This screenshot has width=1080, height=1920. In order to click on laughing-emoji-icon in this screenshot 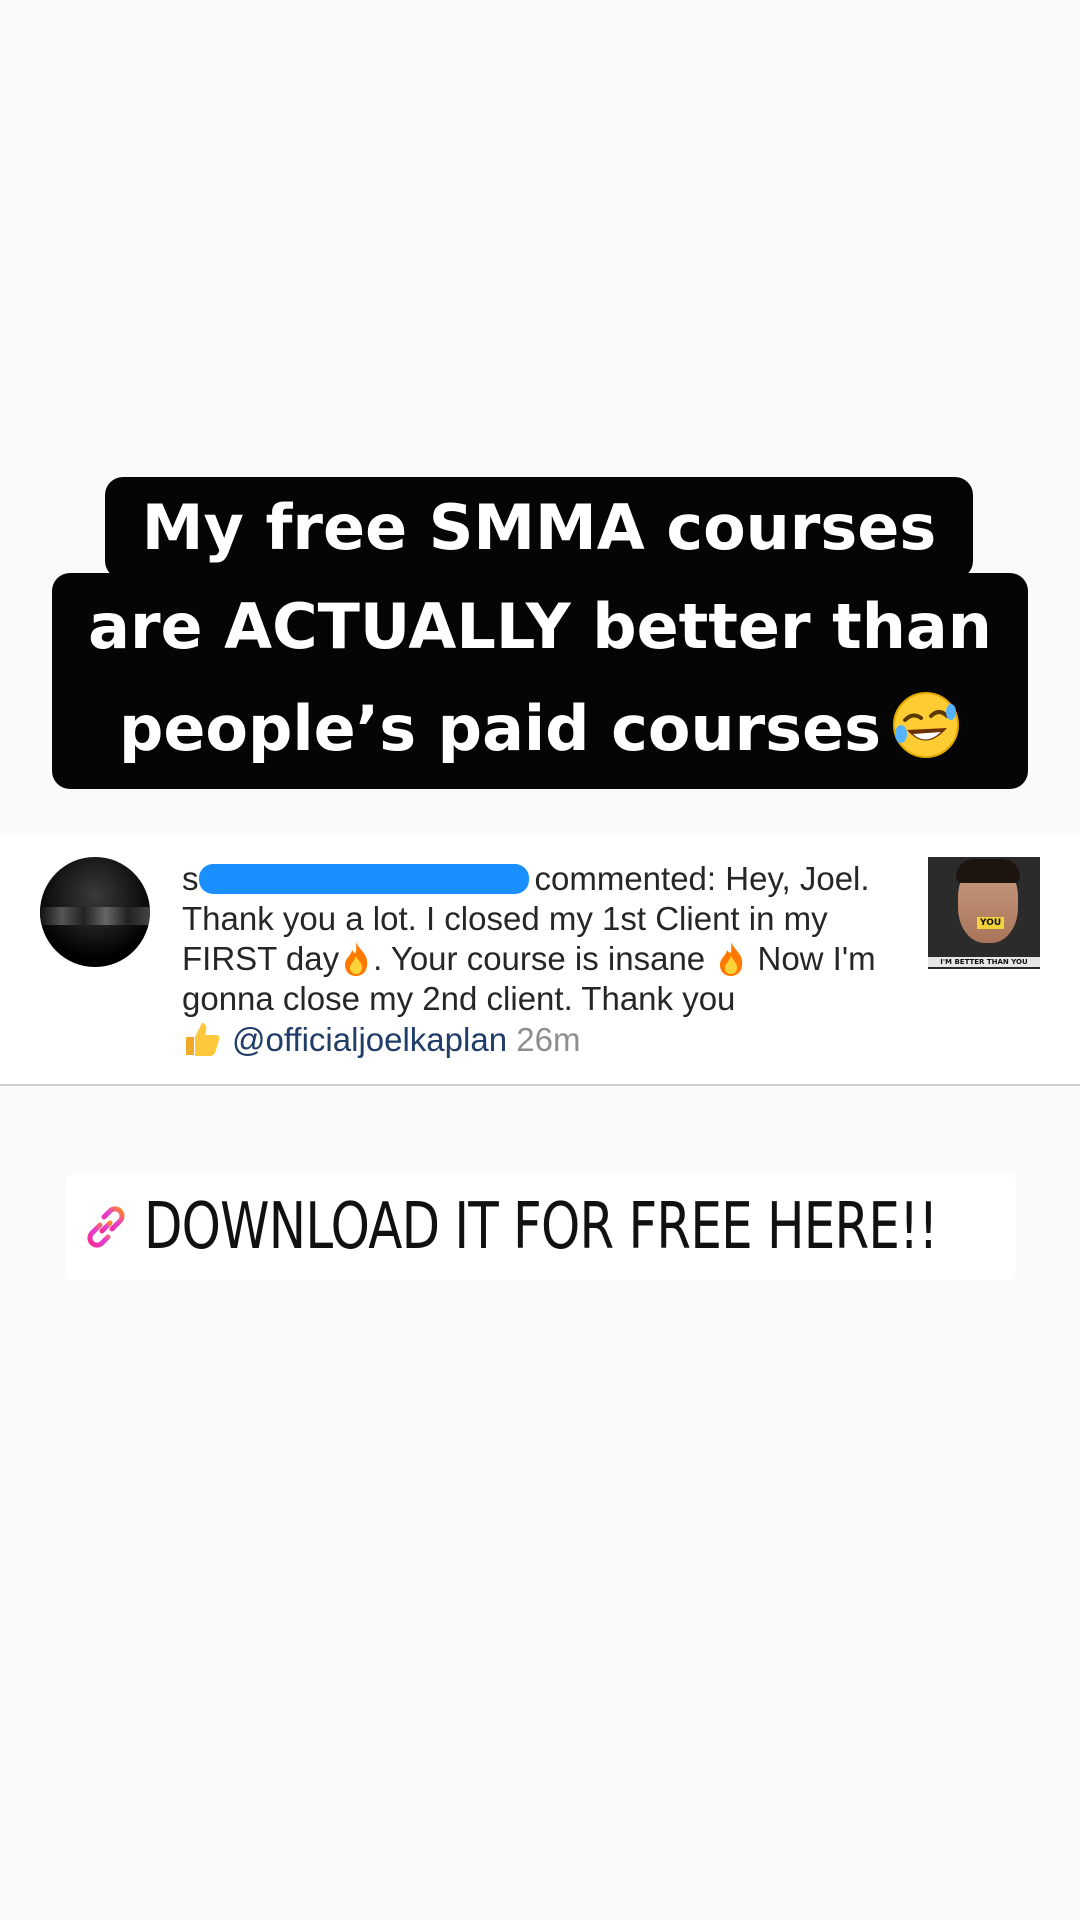, I will do `click(926, 725)`.